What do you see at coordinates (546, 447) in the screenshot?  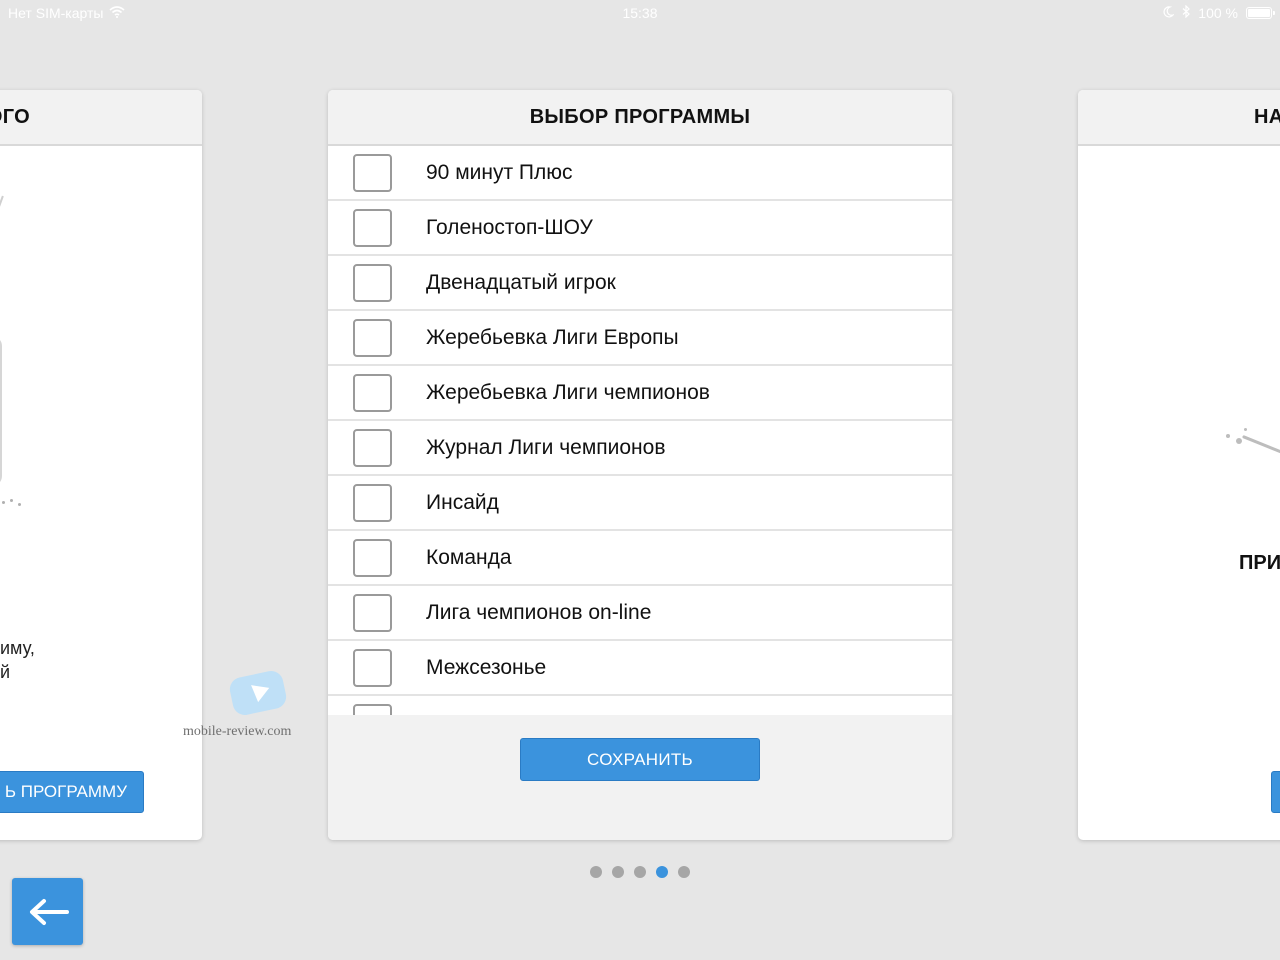 I see `list-item-label: Журнал Лиги чемпионов` at bounding box center [546, 447].